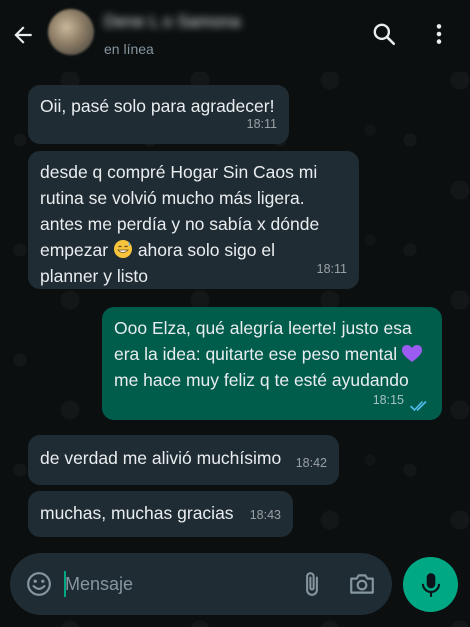 The width and height of the screenshot is (470, 627). I want to click on mic-button, so click(430, 584).